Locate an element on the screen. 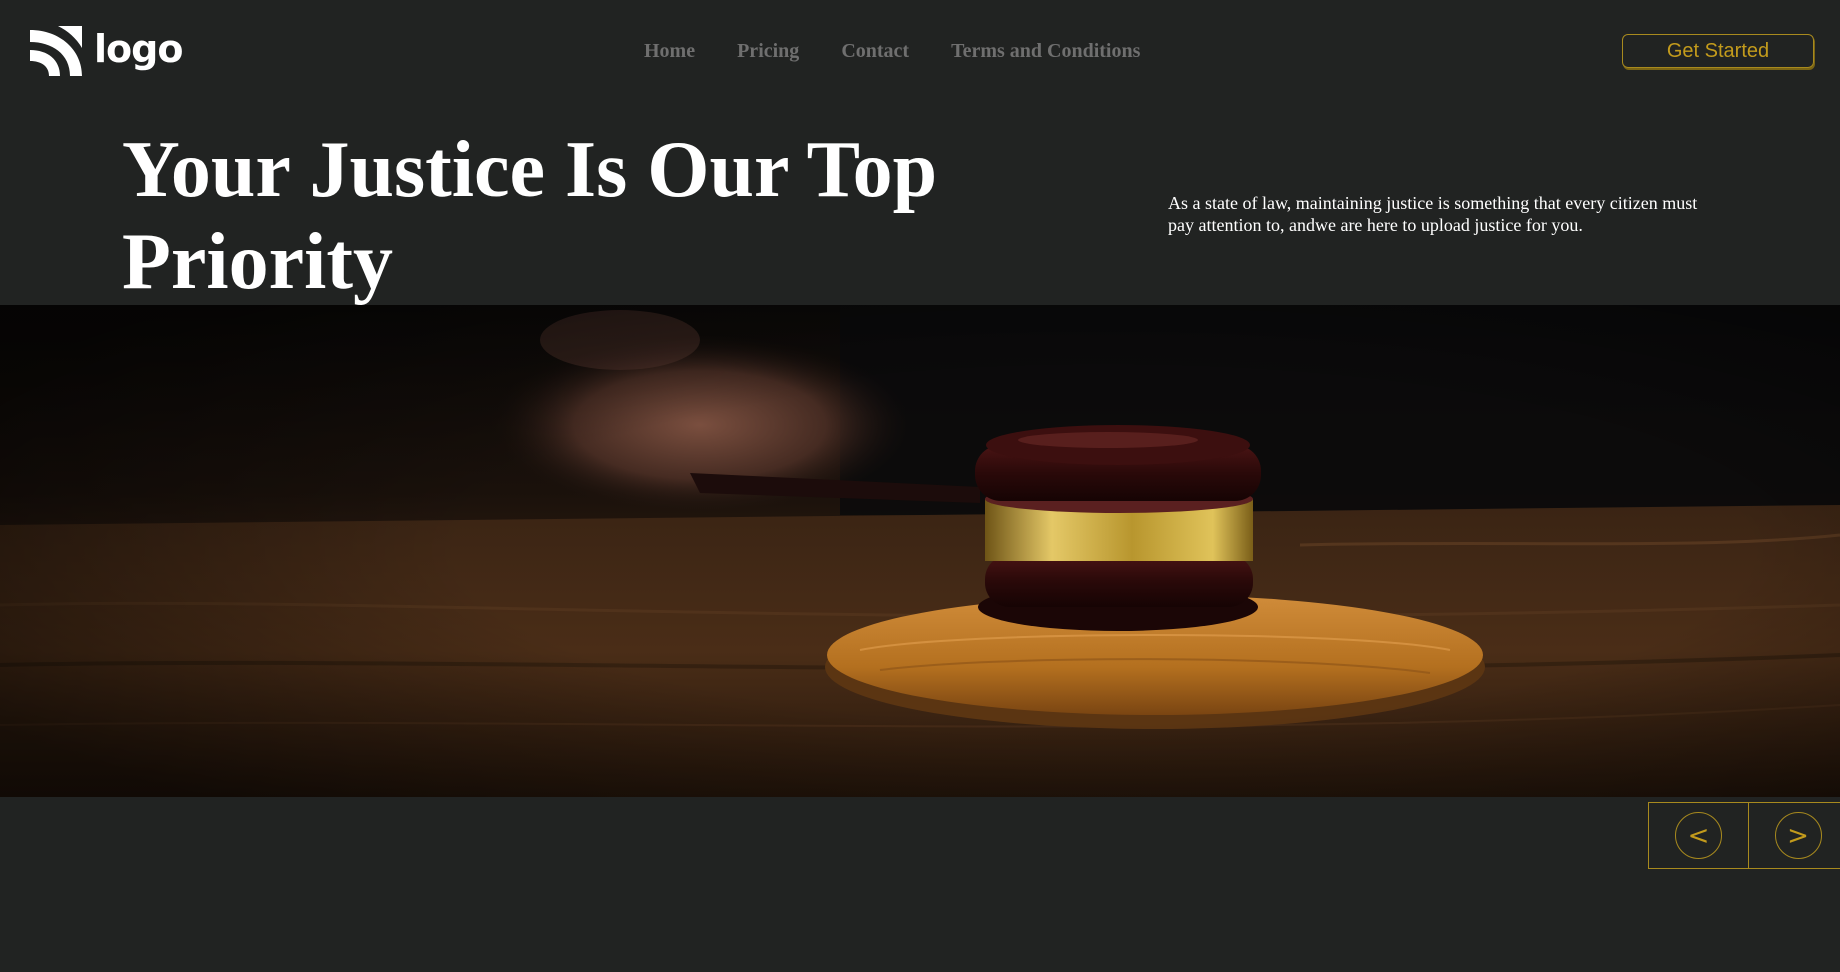 Image resolution: width=1840 pixels, height=972 pixels. prev-slide-button: < is located at coordinates (1698, 835).